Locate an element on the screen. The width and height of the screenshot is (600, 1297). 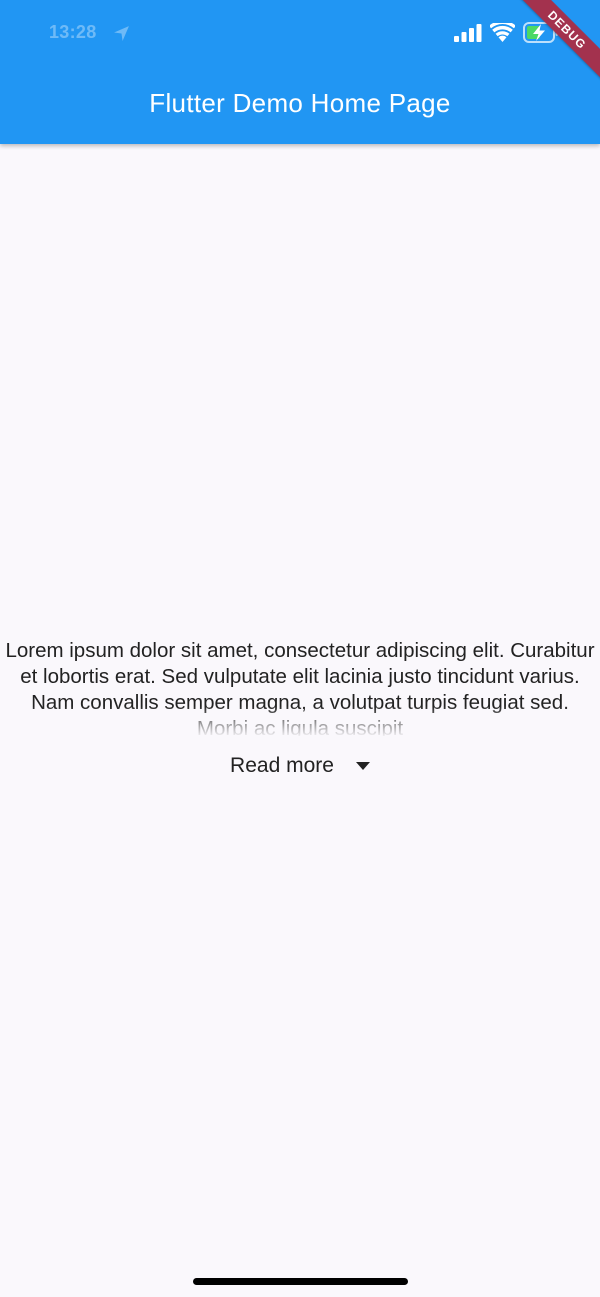
app-bar: 13:28 Flutter Demo Home Page DEBUG is located at coordinates (300, 72).